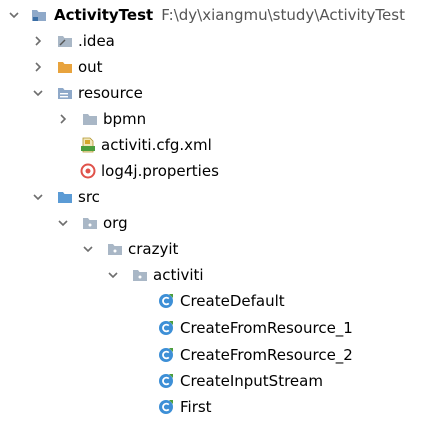  What do you see at coordinates (196, 407) in the screenshot?
I see `tree-label: First` at bounding box center [196, 407].